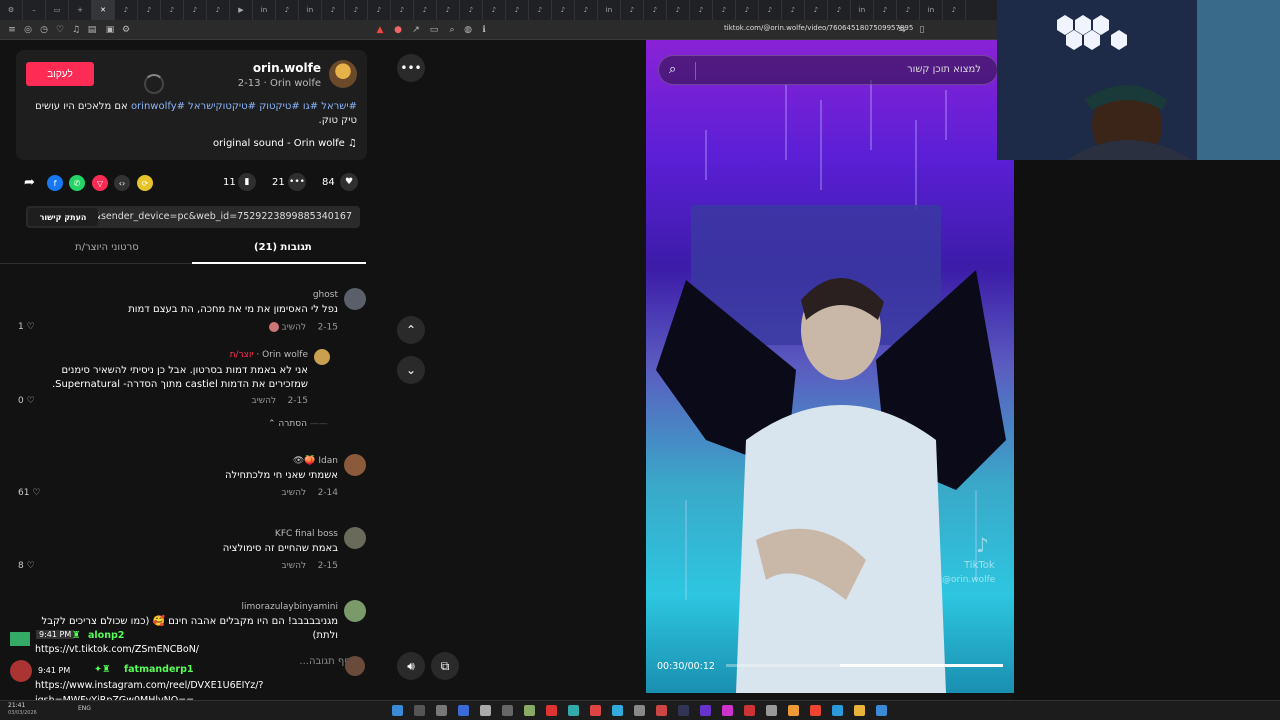  What do you see at coordinates (445, 666) in the screenshot?
I see `picture-in-picture-button: ⧉` at bounding box center [445, 666].